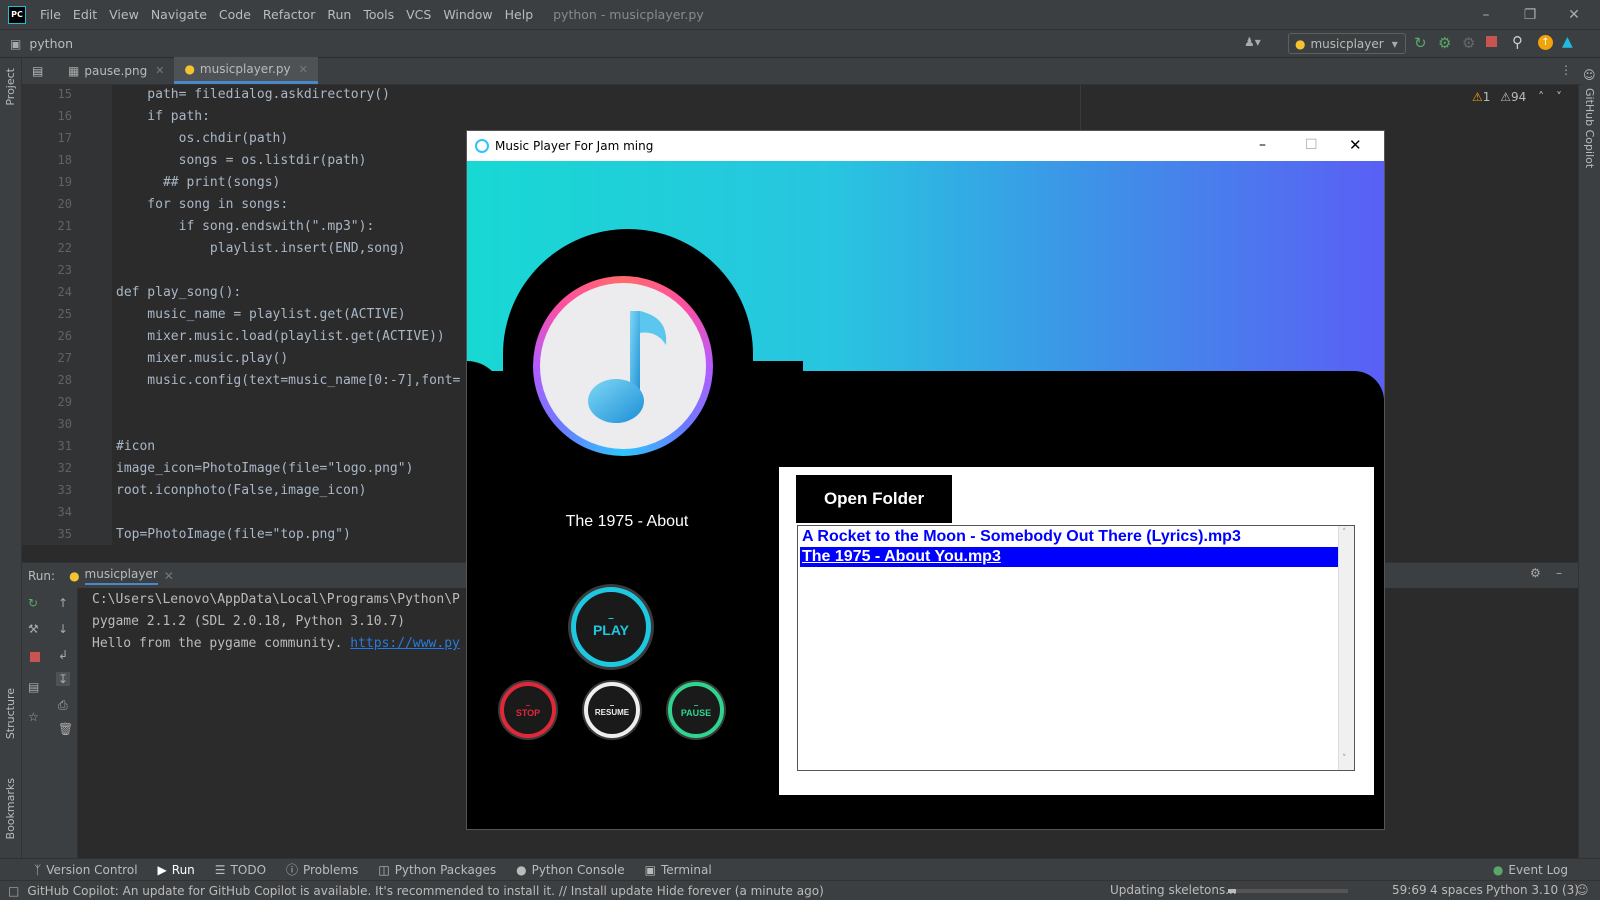  I want to click on code-line: path= filedialog.askdirectory(), so click(253, 95).